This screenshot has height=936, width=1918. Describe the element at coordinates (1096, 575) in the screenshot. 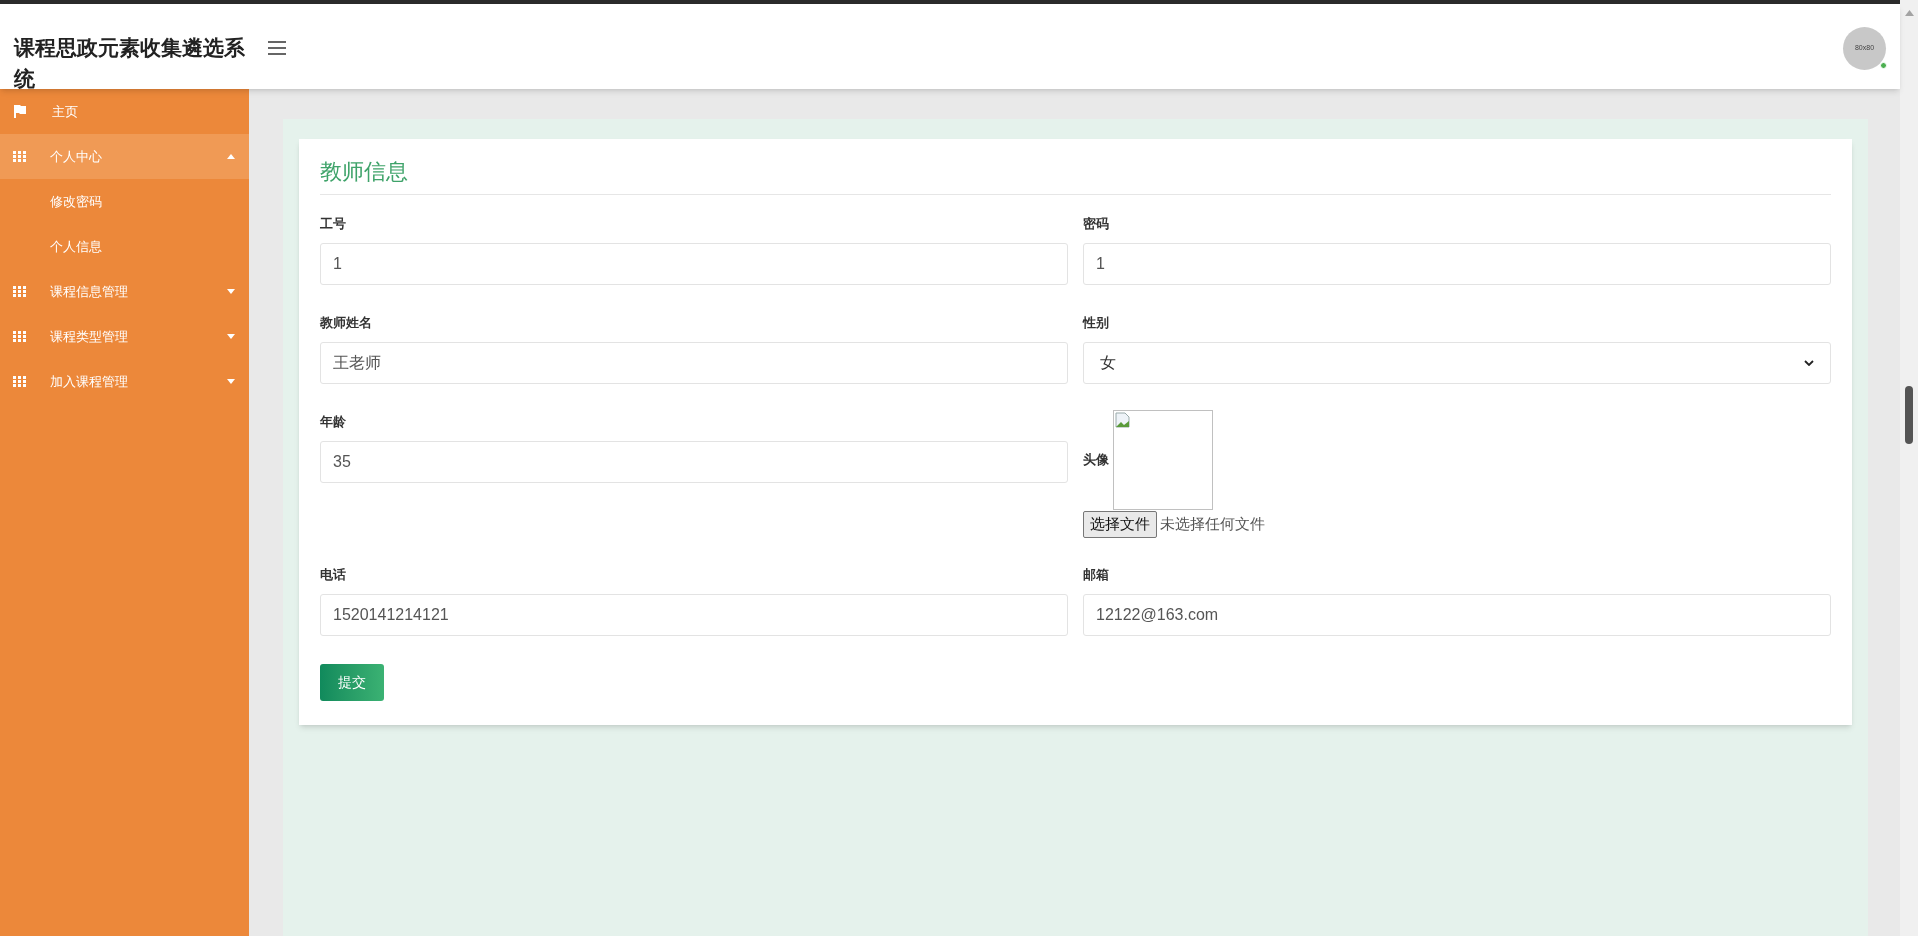

I see `field-label: 邮箱` at that location.